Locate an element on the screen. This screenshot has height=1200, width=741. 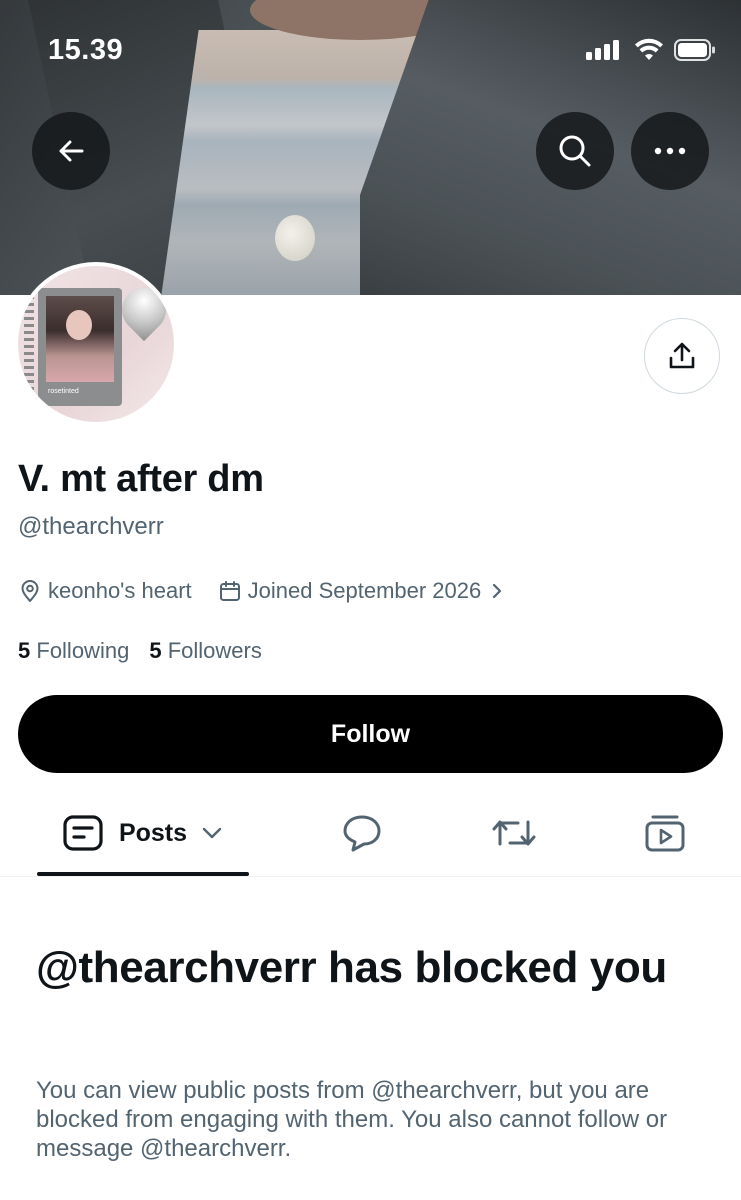
tab-posts-label: Posts is located at coordinates (153, 832).